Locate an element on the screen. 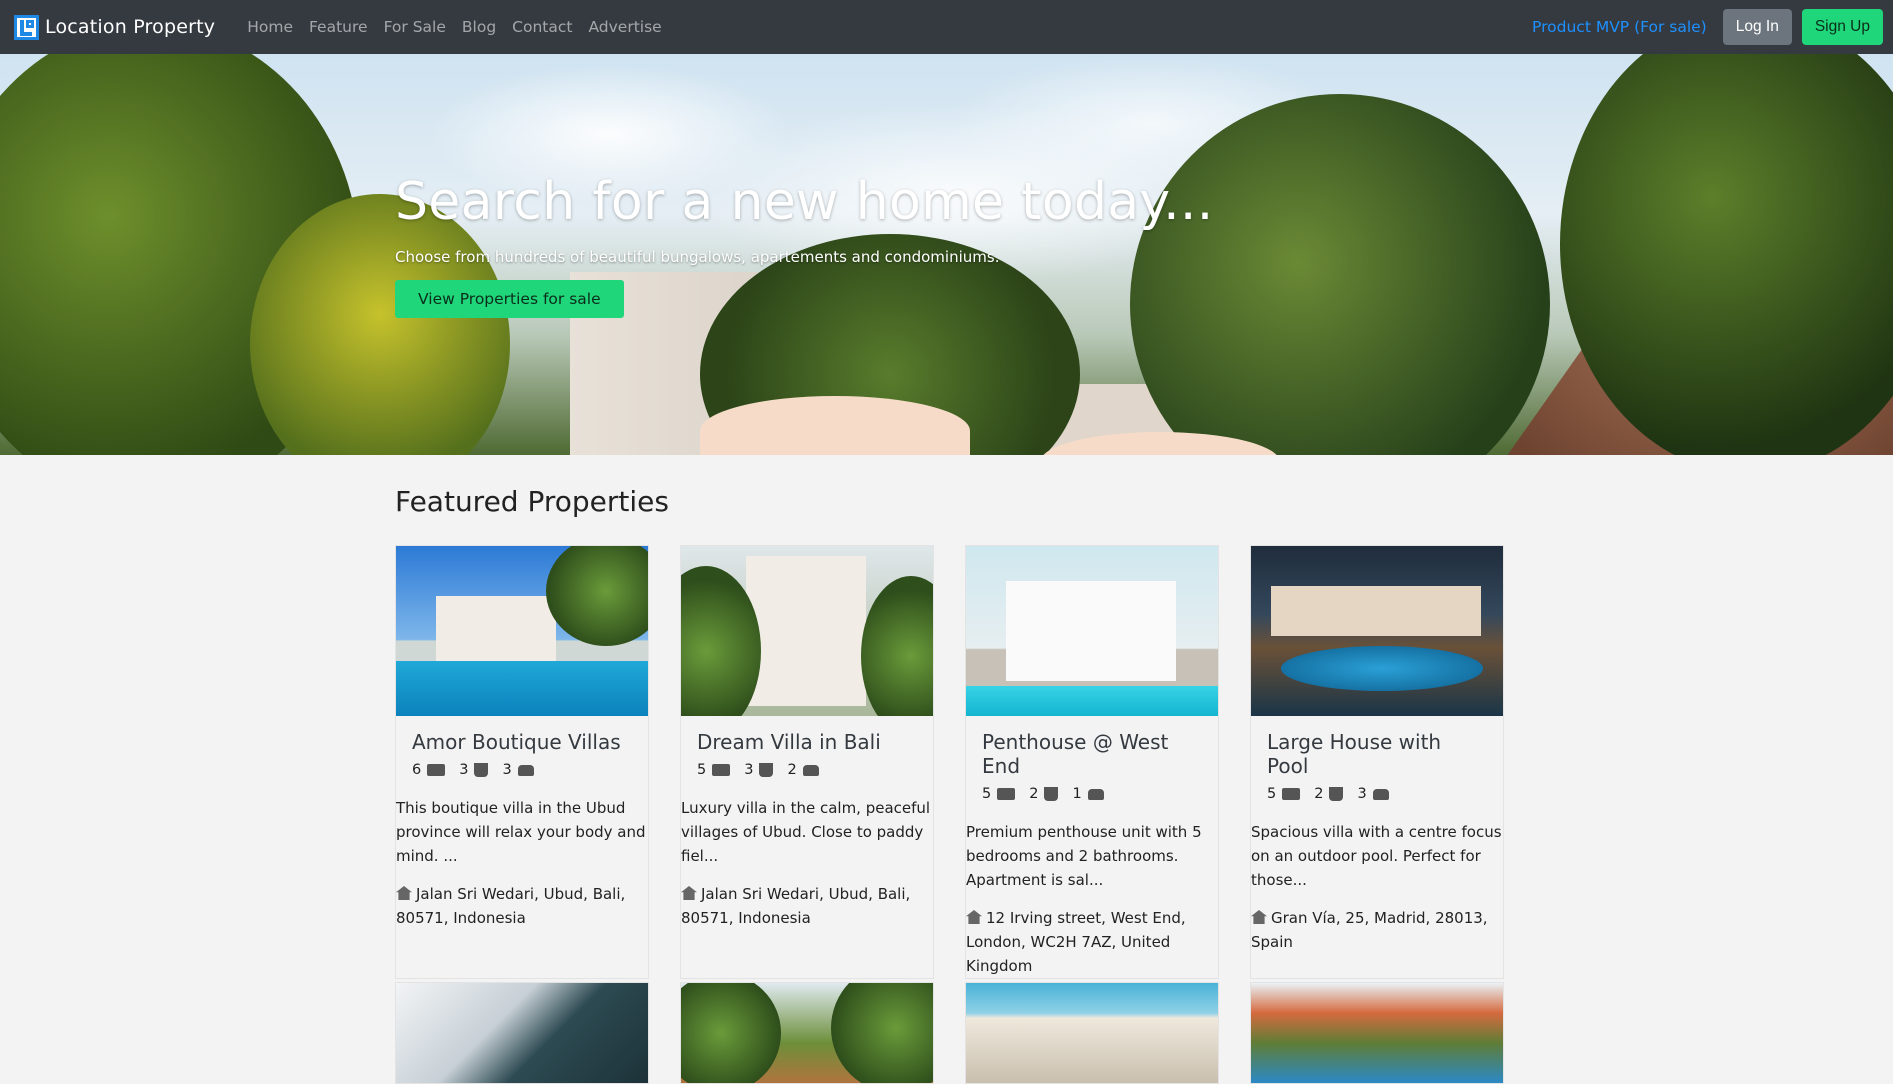  property-address-text: Gran Vía, 25, Madrid, 28013, Spain is located at coordinates (1369, 930).